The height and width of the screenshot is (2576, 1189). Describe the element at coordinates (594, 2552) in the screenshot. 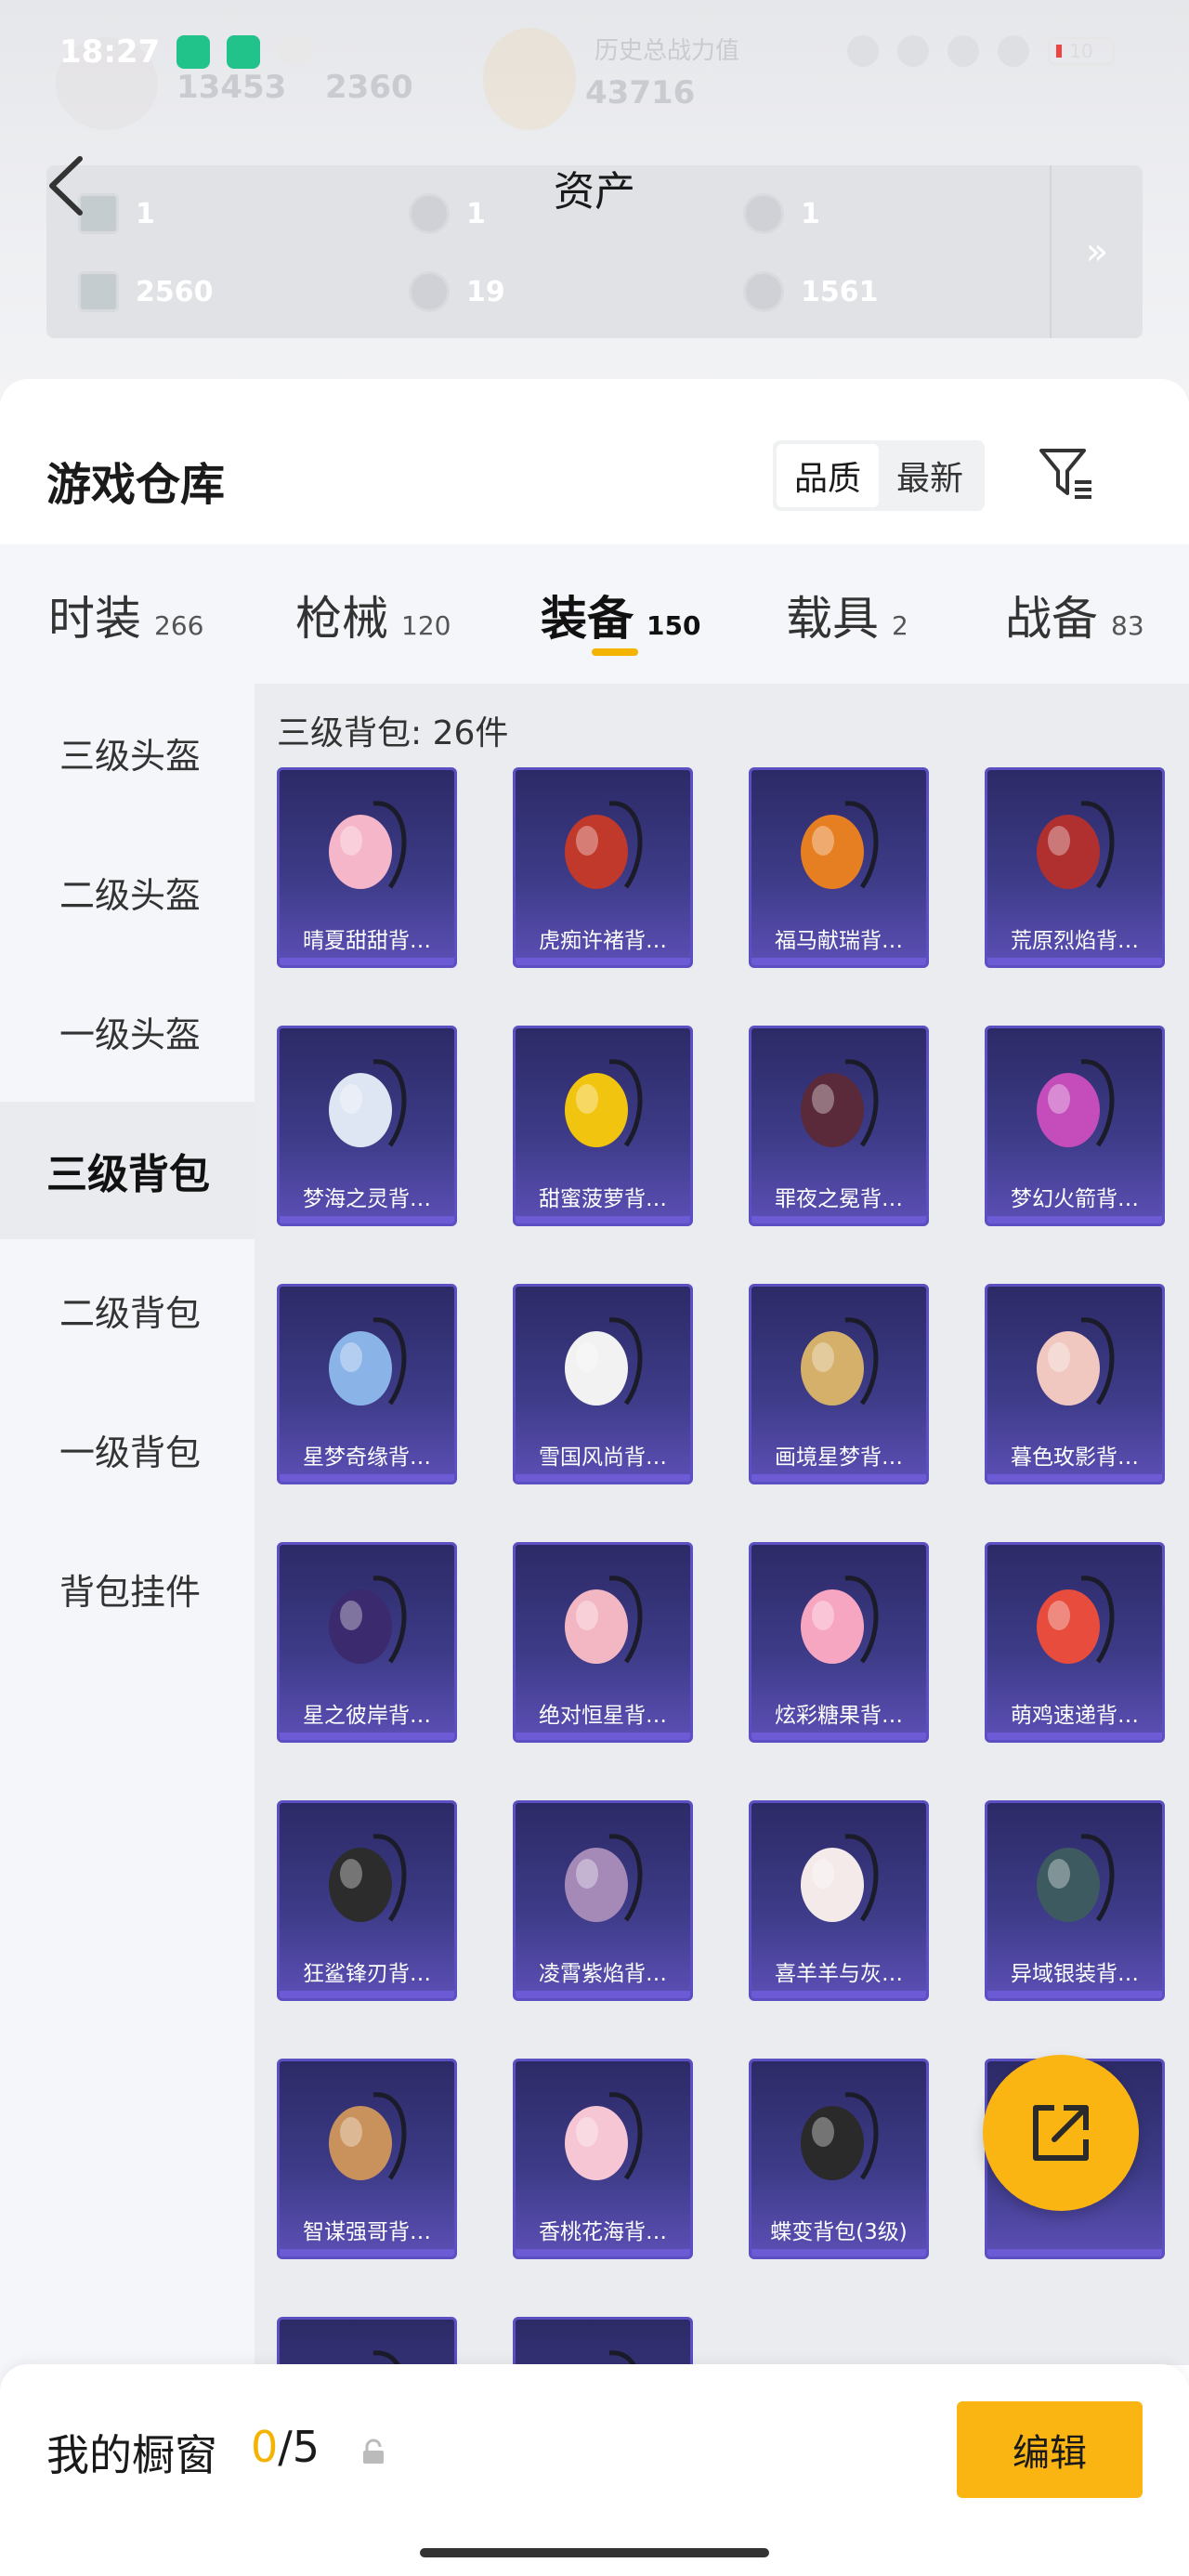

I see `home-indicator` at that location.